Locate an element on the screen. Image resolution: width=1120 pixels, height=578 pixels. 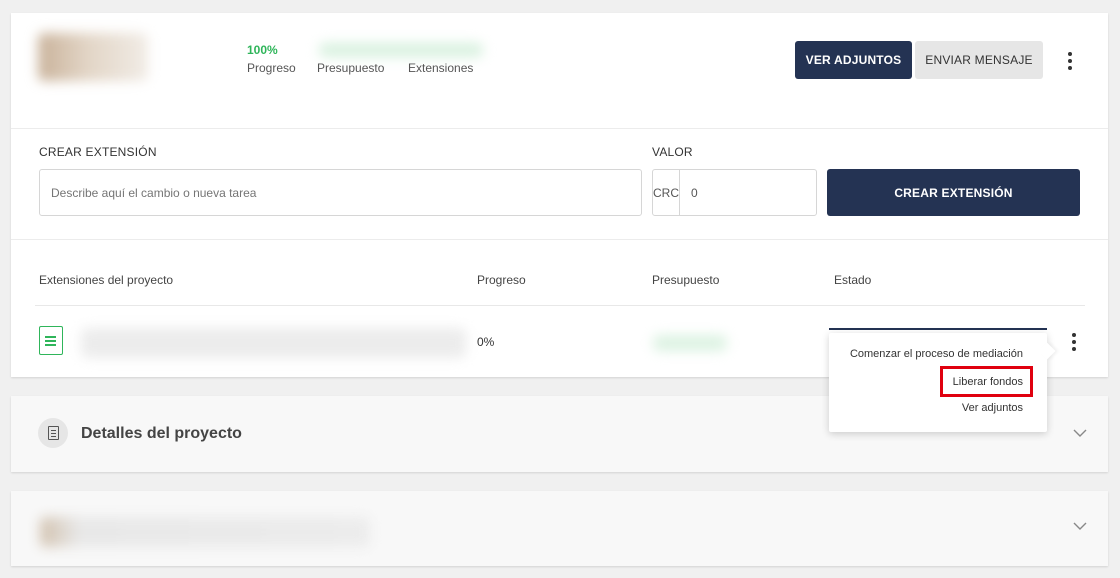
column-header-progress: Progreso is located at coordinates (501, 280).